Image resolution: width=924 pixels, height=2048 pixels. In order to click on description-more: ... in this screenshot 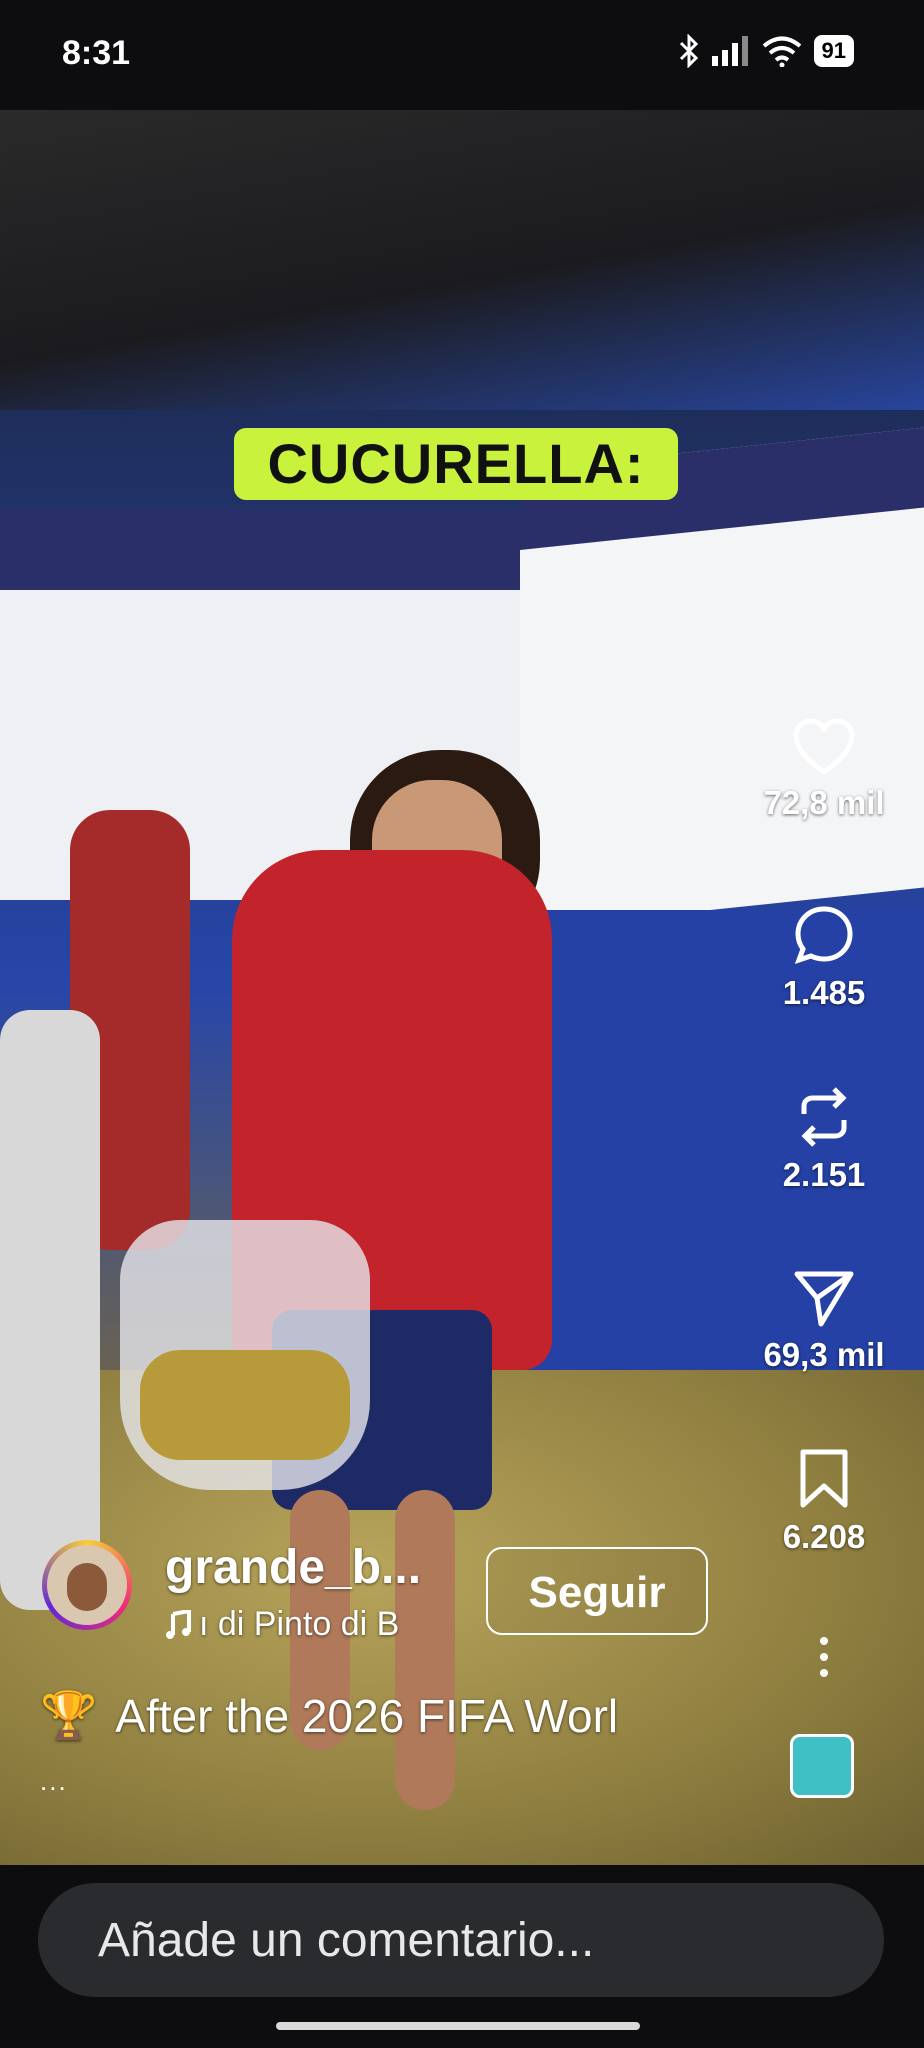, I will do `click(54, 1781)`.